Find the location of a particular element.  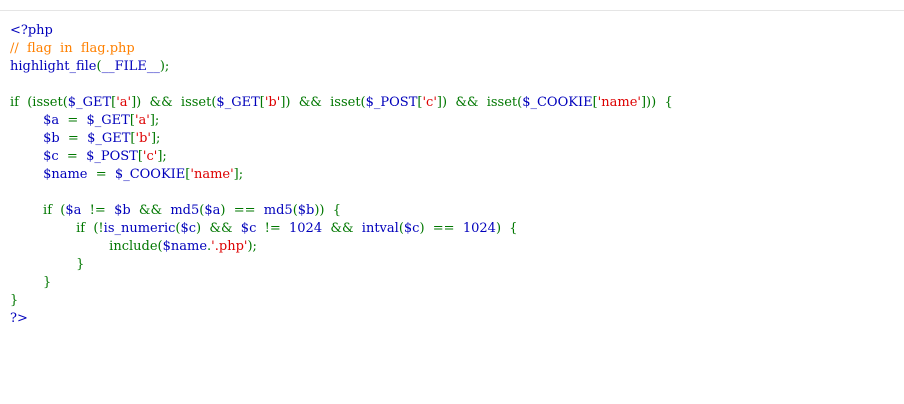

code-line: ?> is located at coordinates (341, 319).